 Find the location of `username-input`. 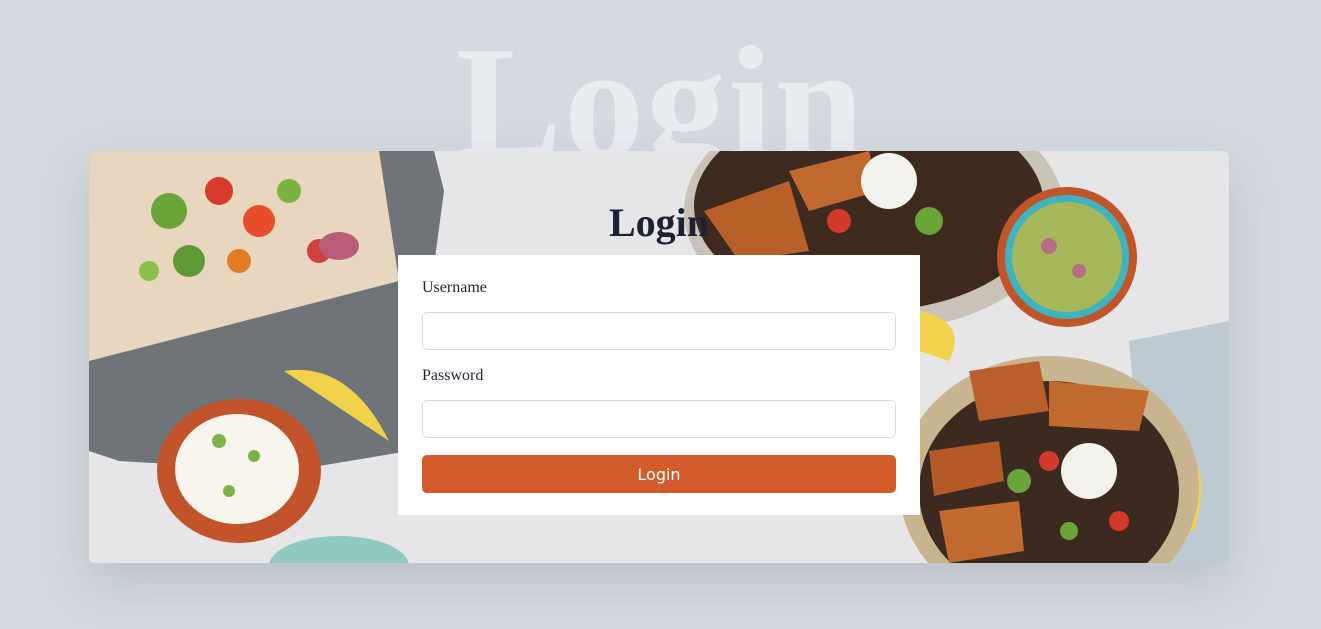

username-input is located at coordinates (659, 331).